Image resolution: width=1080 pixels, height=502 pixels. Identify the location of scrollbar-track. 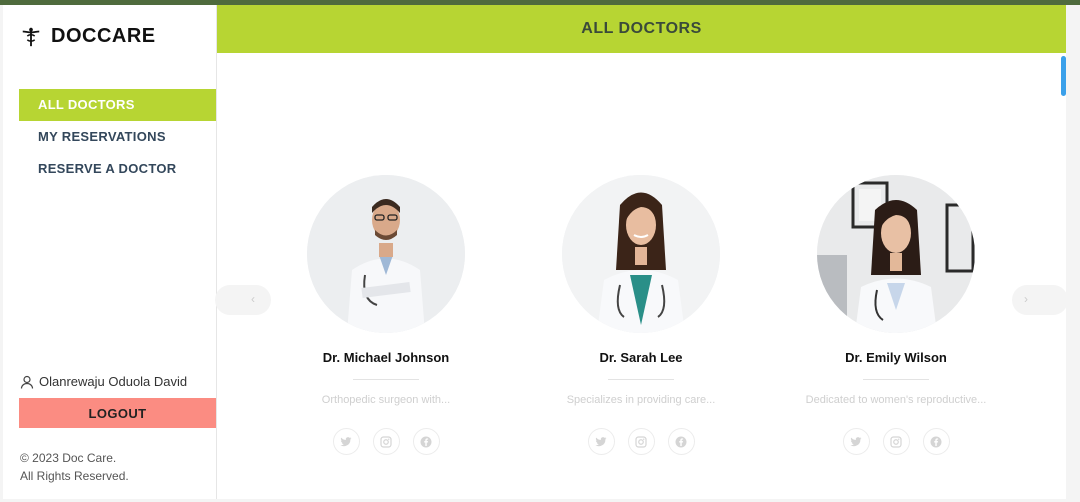
(1073, 252).